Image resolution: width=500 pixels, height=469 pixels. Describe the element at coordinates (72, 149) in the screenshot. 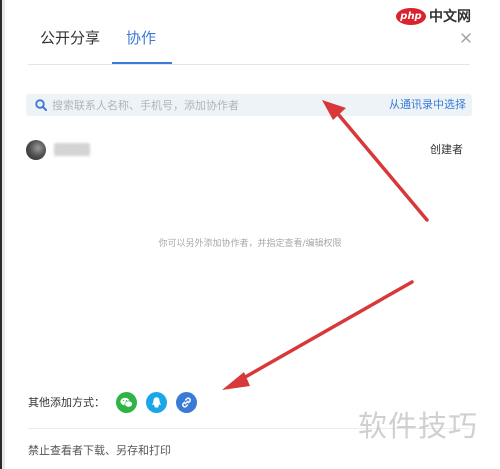

I see `member-name` at that location.